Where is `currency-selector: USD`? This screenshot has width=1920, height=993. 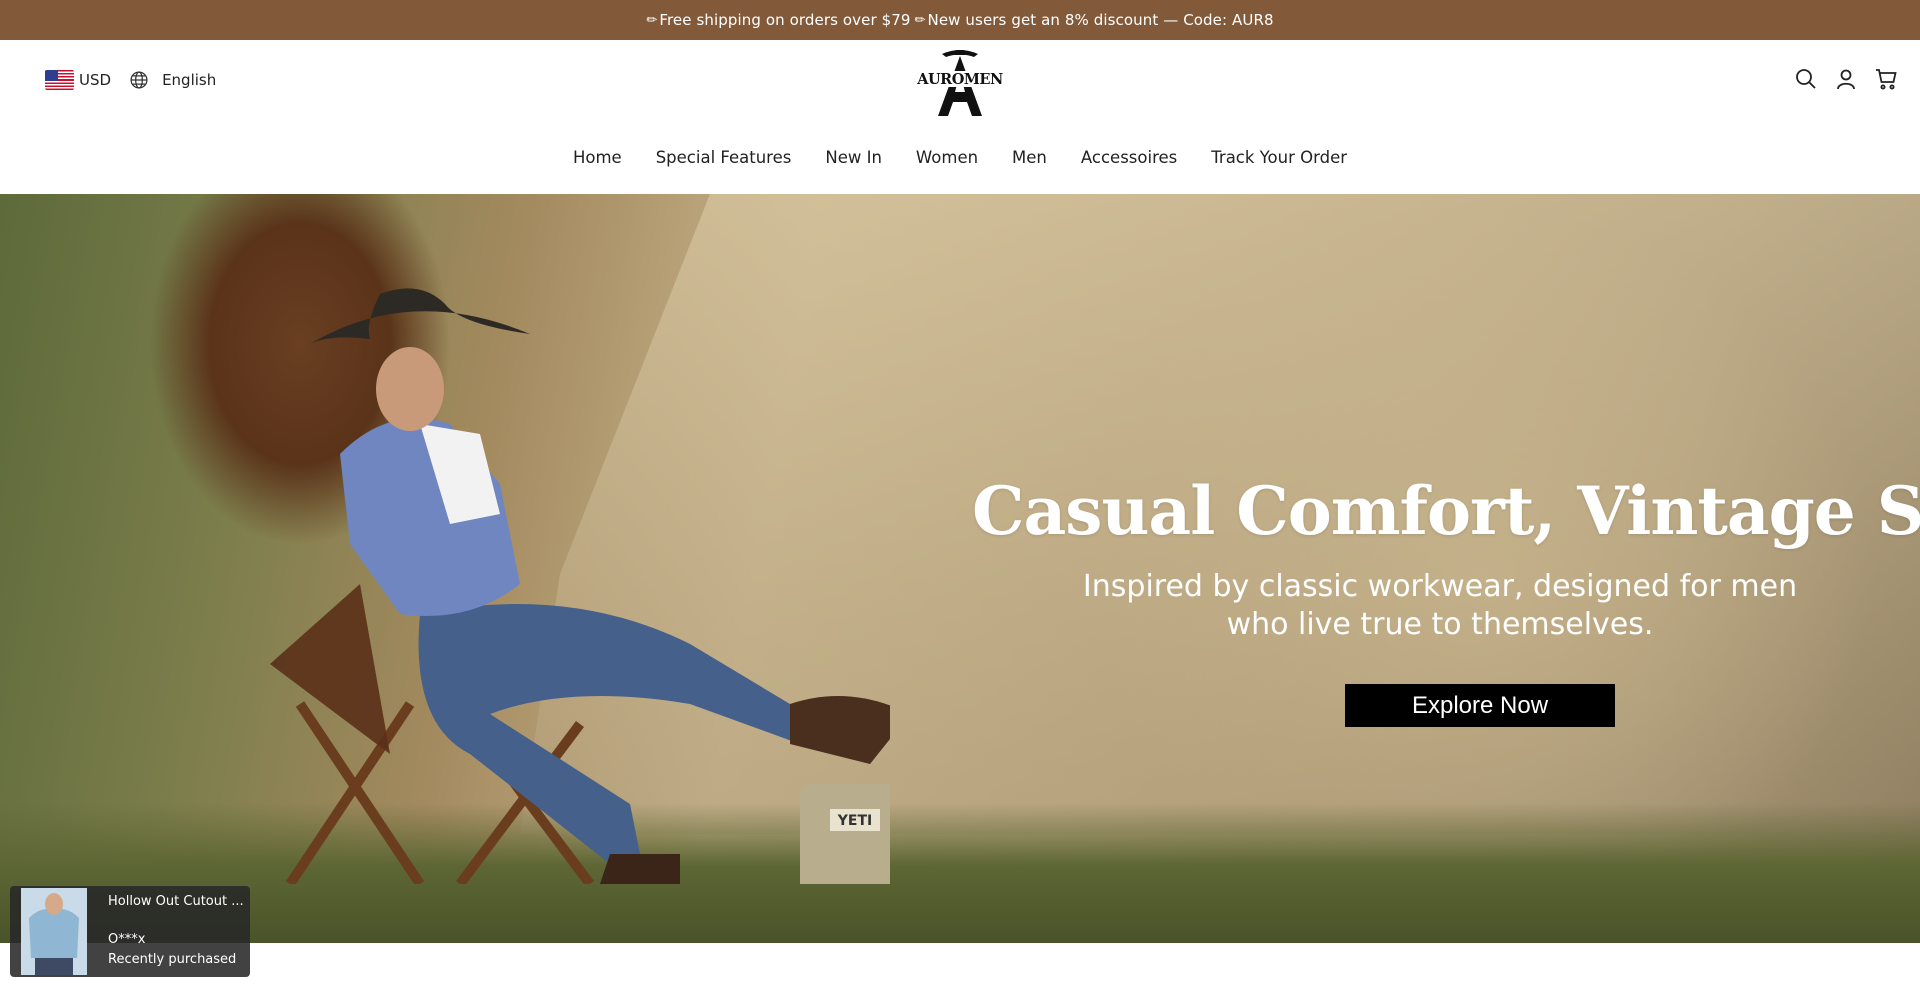 currency-selector: USD is located at coordinates (95, 80).